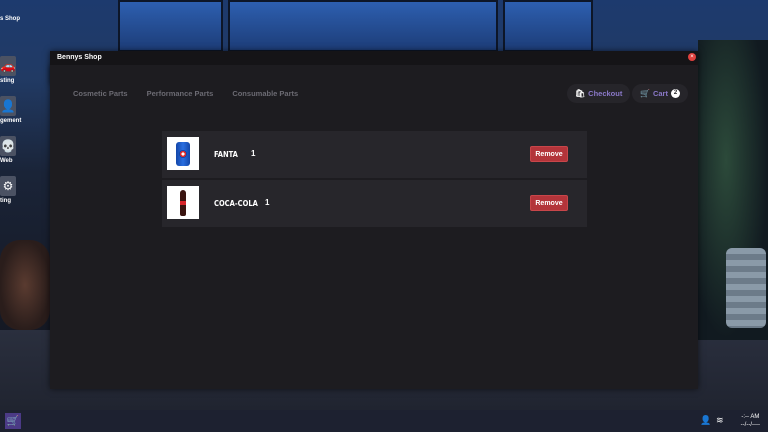  I want to click on soda-bottle-image, so click(183, 202).